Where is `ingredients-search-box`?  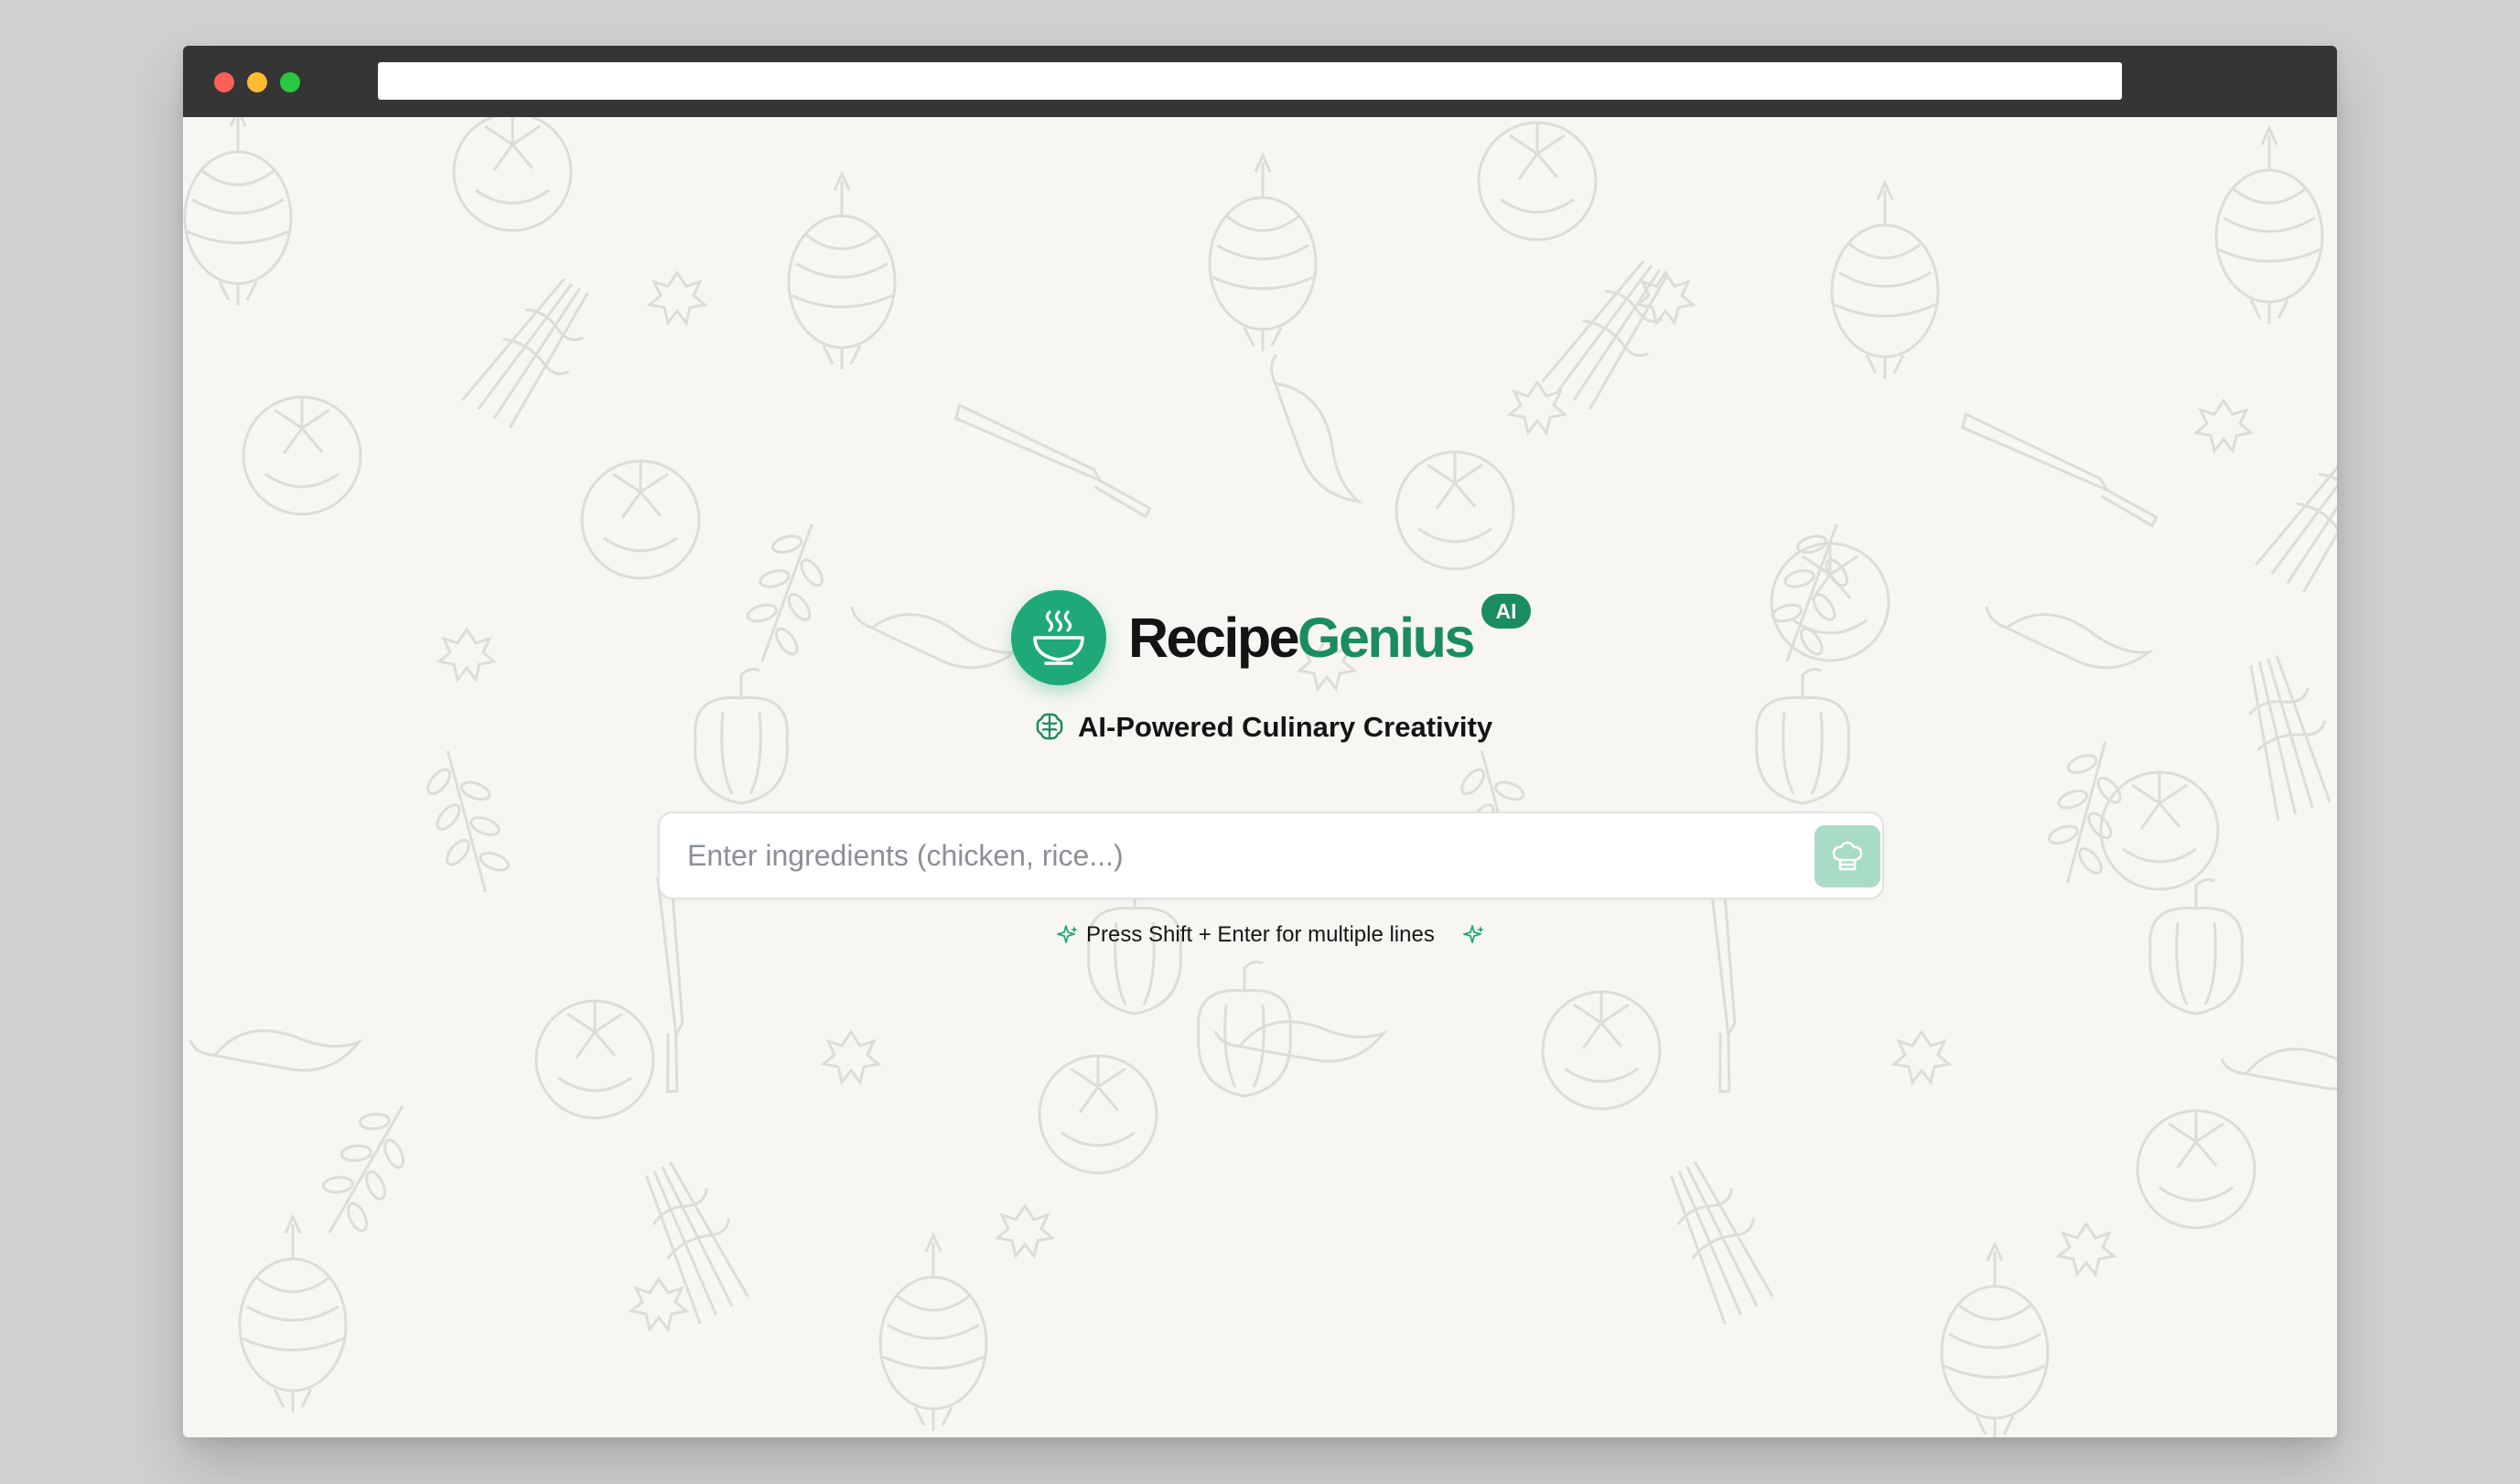 ingredients-search-box is located at coordinates (1271, 855).